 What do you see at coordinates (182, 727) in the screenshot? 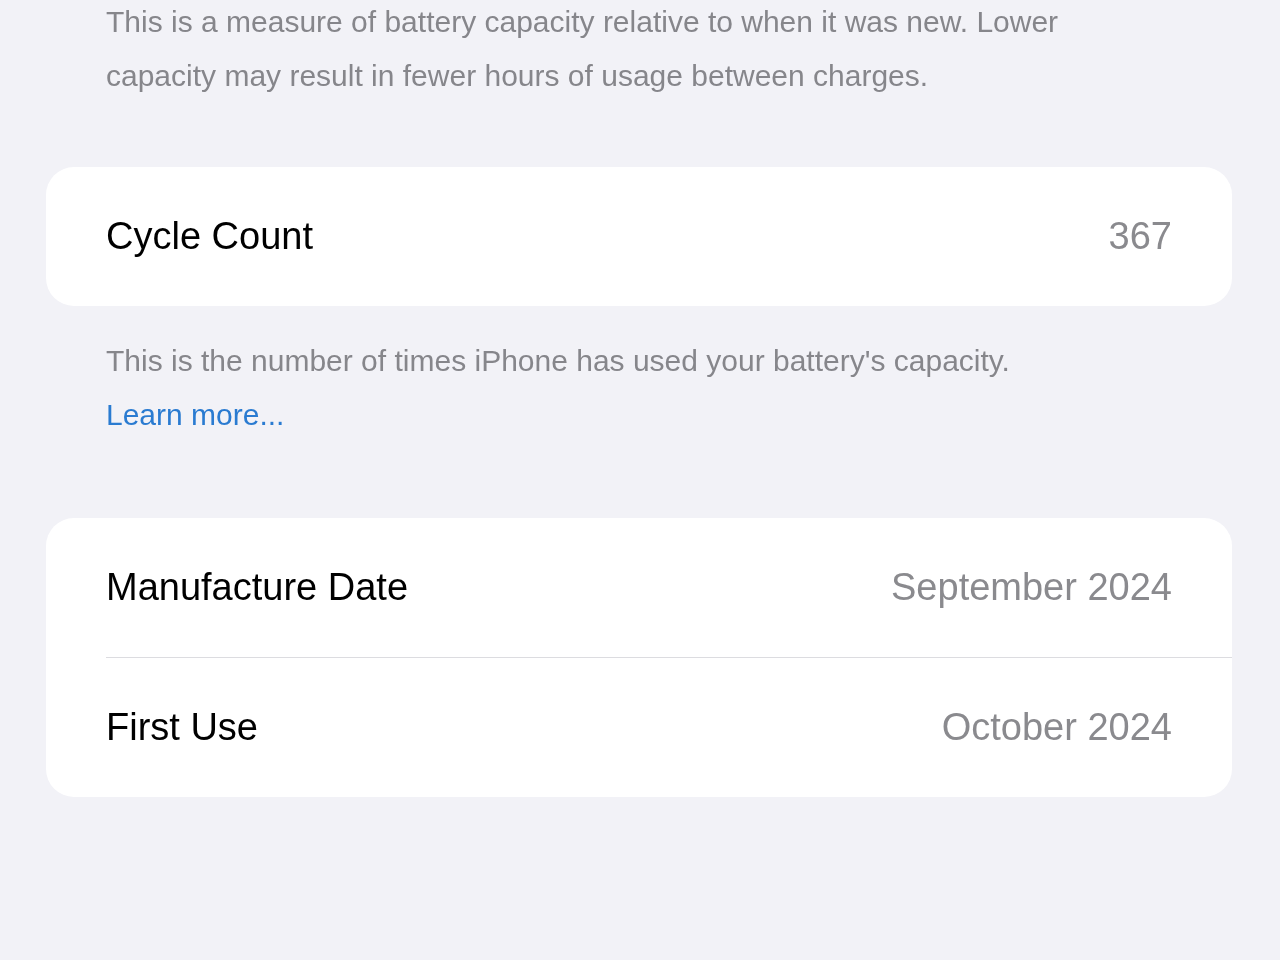
I see `row-label: First Use` at bounding box center [182, 727].